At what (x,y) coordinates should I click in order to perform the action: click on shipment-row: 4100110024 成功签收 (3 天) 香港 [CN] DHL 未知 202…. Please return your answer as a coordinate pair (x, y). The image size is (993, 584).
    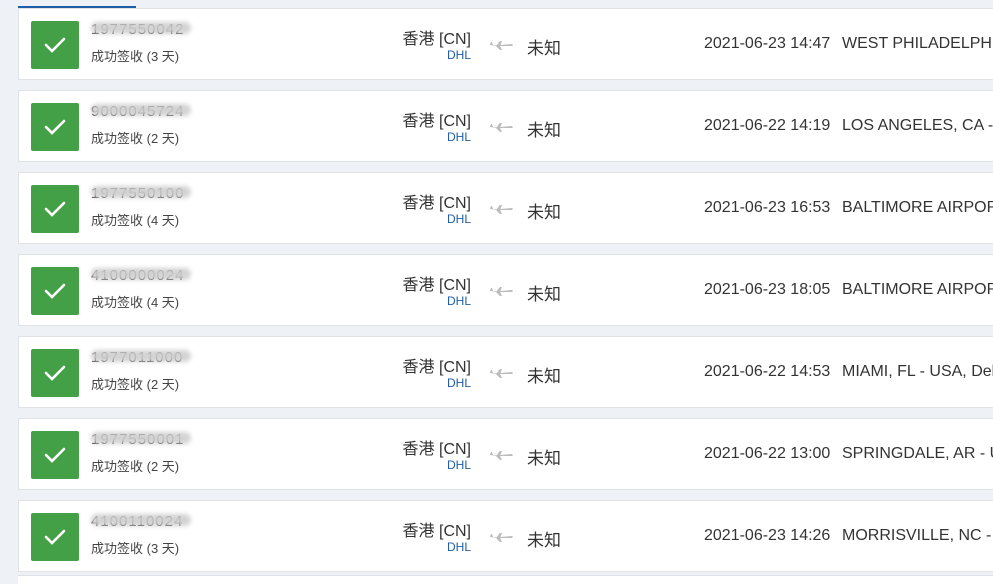
    Looking at the image, I should click on (505, 536).